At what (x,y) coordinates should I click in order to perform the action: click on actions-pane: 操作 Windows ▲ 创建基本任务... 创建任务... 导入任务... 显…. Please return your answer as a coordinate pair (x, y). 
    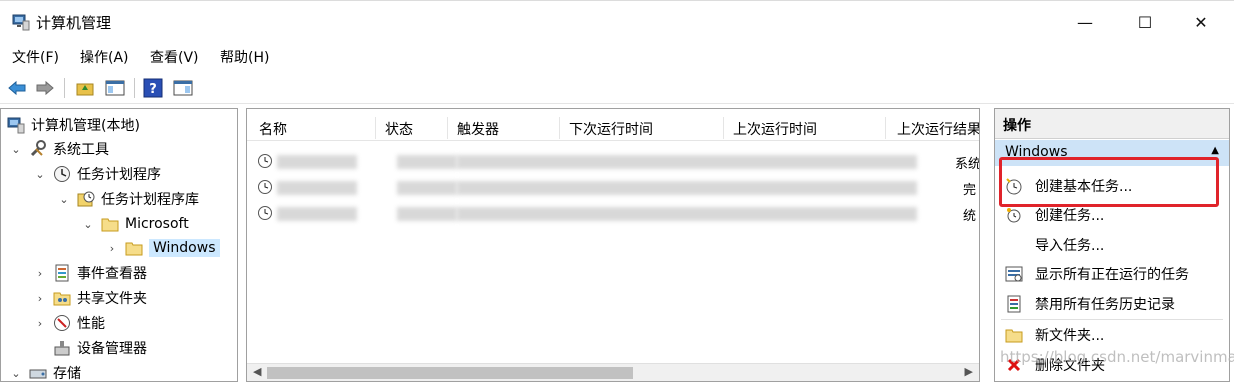
    Looking at the image, I should click on (1112, 245).